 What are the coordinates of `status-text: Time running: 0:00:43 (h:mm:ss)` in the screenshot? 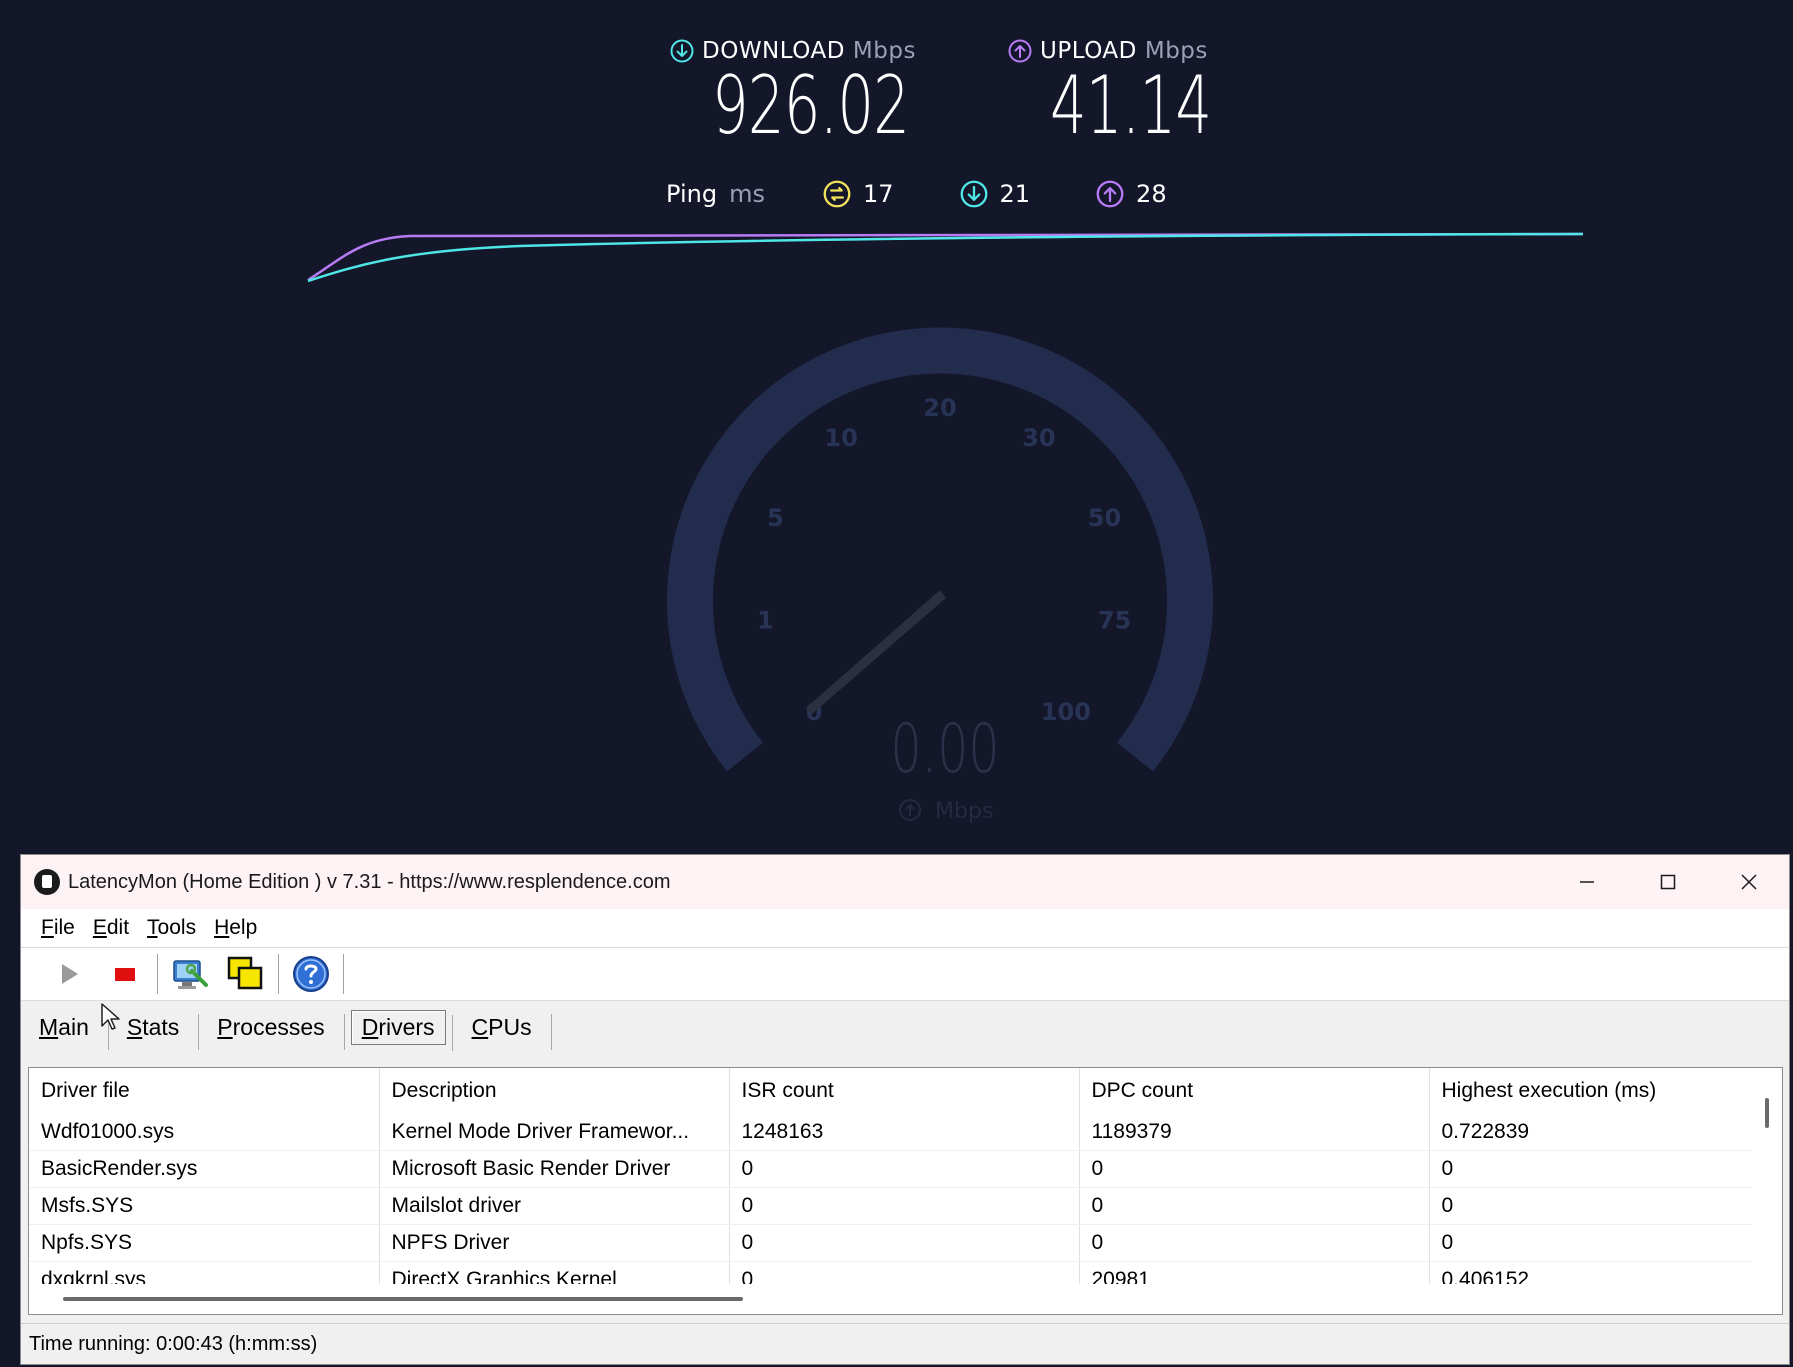 It's located at (173, 1343).